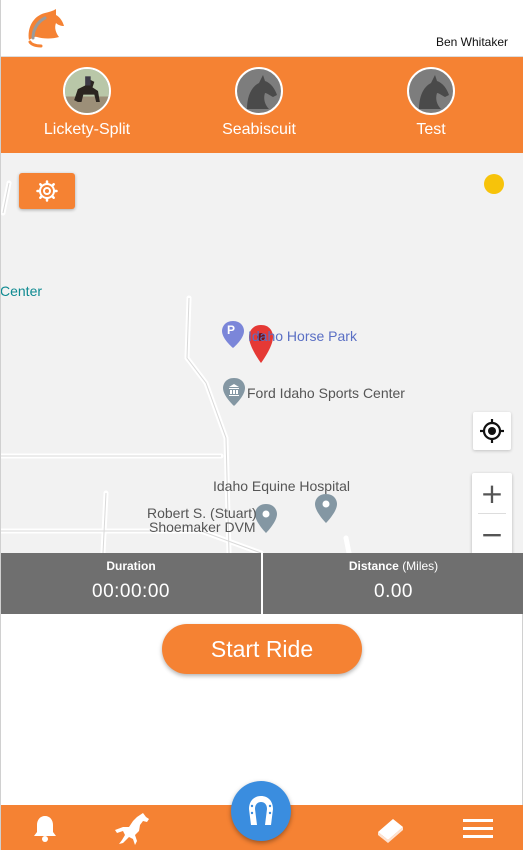 This screenshot has width=523, height=850. Describe the element at coordinates (472, 42) in the screenshot. I see `user-name: Ben Whitaker` at that location.